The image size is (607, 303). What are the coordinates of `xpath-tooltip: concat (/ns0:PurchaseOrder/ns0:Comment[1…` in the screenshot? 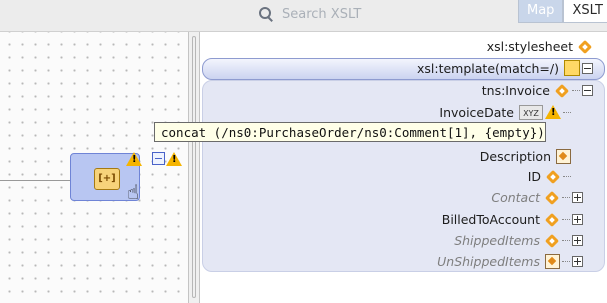 It's located at (350, 132).